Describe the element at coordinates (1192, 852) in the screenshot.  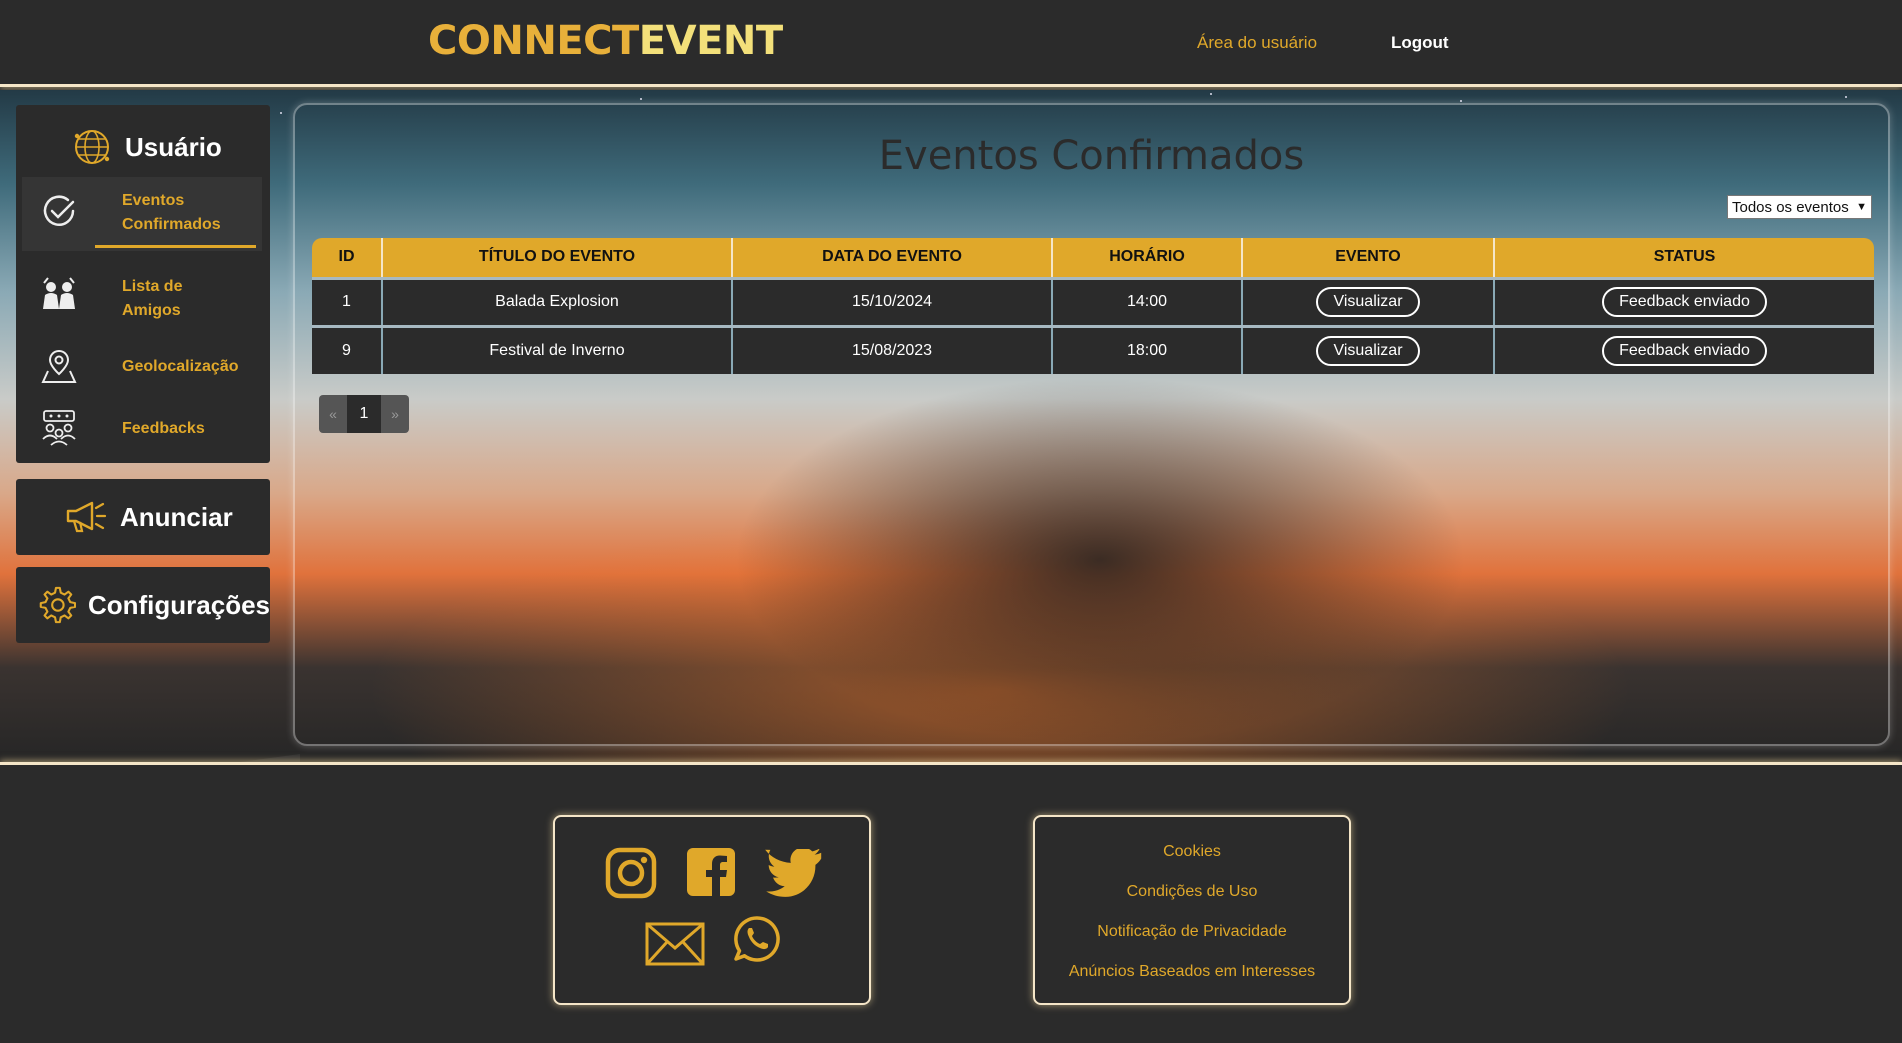
I see `footer-link-cookies: Cookies` at that location.